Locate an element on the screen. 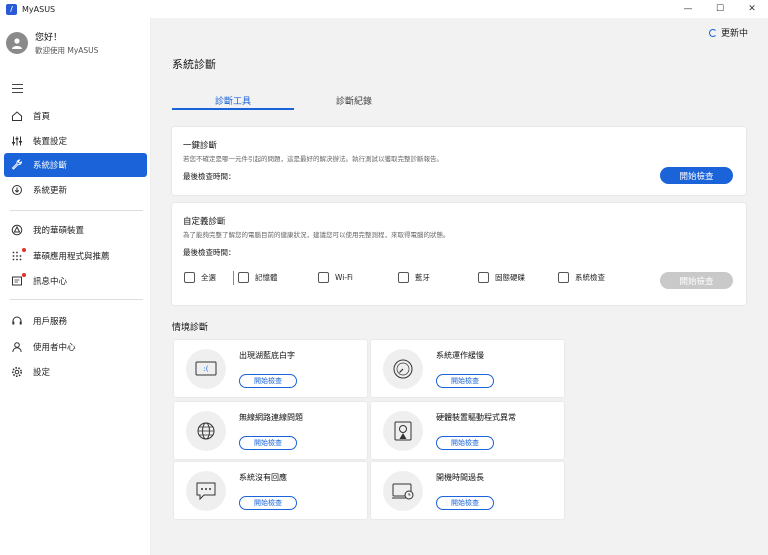 This screenshot has width=768, height=555. headset-icon is located at coordinates (17, 321).